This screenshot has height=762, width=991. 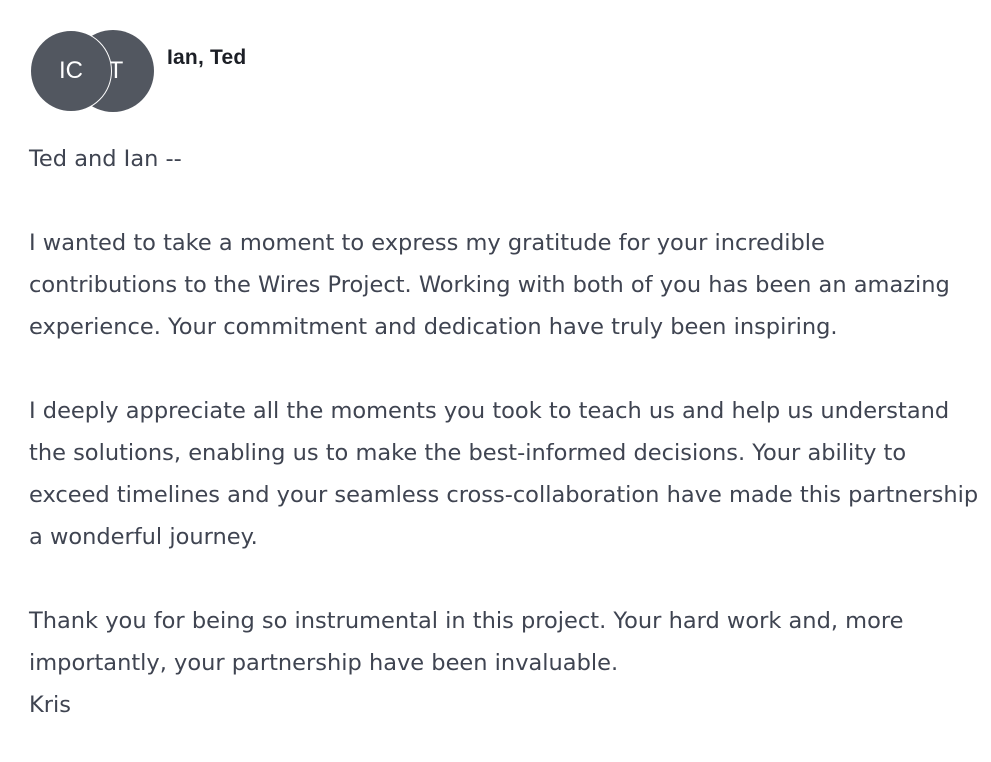 I want to click on avatar-initials: IC, so click(x=71, y=70).